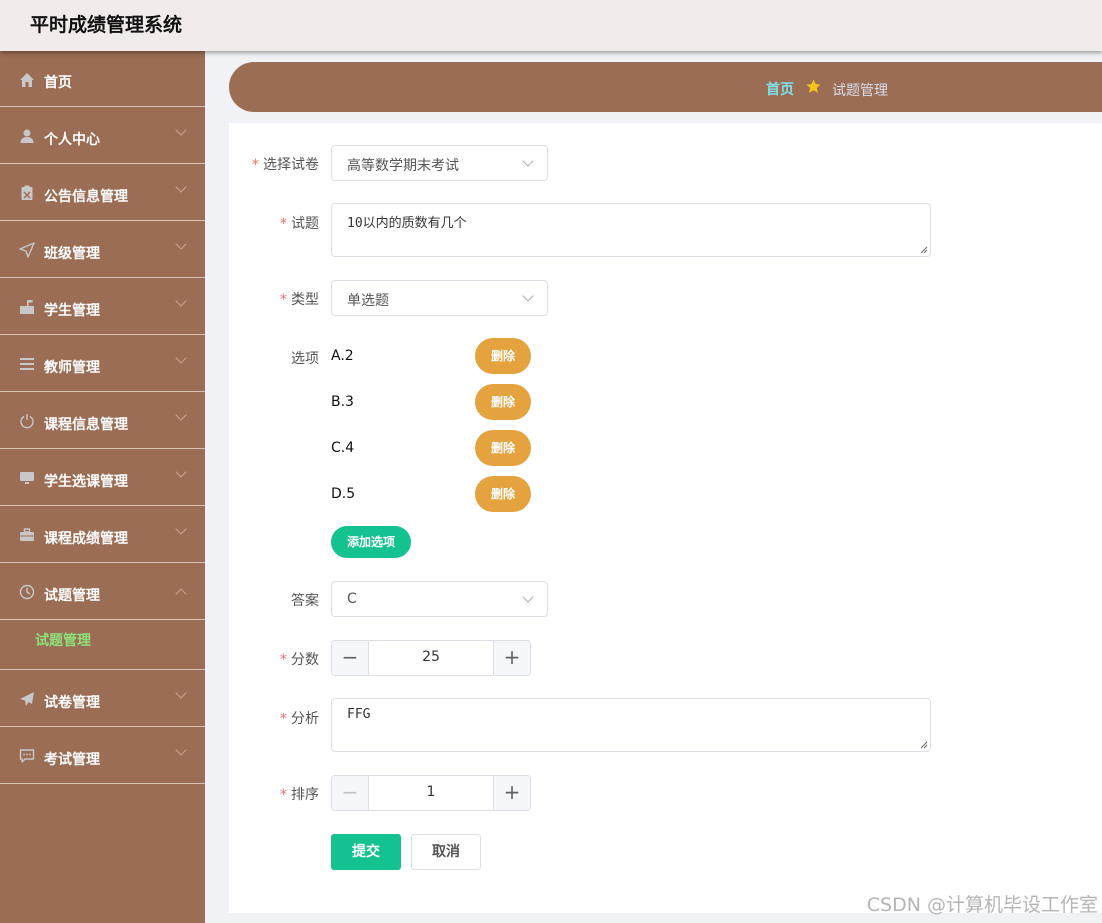 This screenshot has height=923, width=1102. What do you see at coordinates (439, 298) in the screenshot?
I see `type-select: 单选题` at bounding box center [439, 298].